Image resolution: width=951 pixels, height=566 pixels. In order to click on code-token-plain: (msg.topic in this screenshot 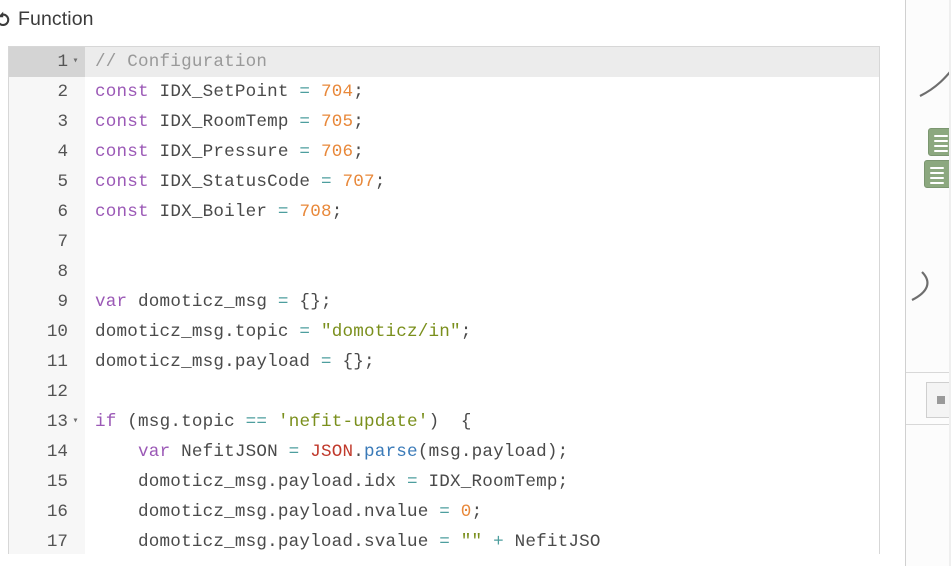, I will do `click(181, 422)`.